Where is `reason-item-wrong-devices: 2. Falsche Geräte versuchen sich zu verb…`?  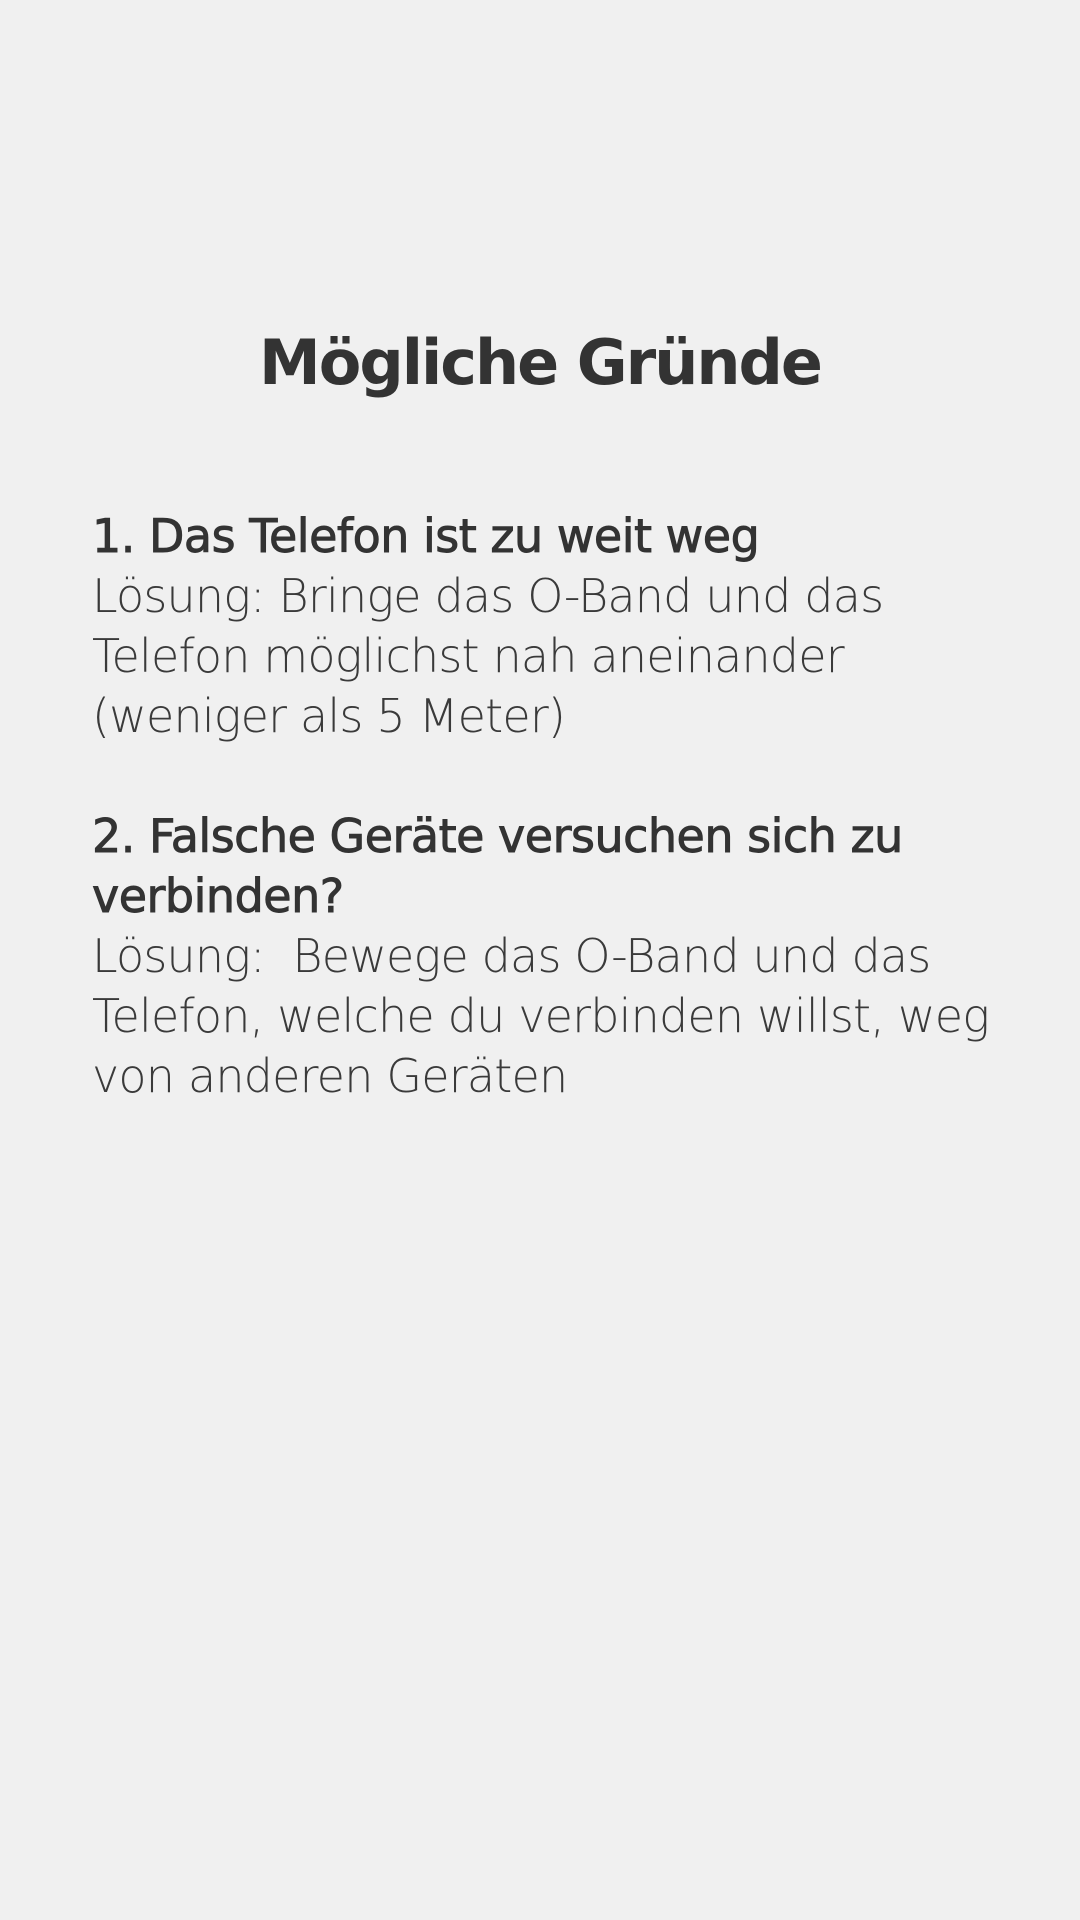
reason-item-wrong-devices: 2. Falsche Geräte versuchen sich zu verb… is located at coordinates (557, 956).